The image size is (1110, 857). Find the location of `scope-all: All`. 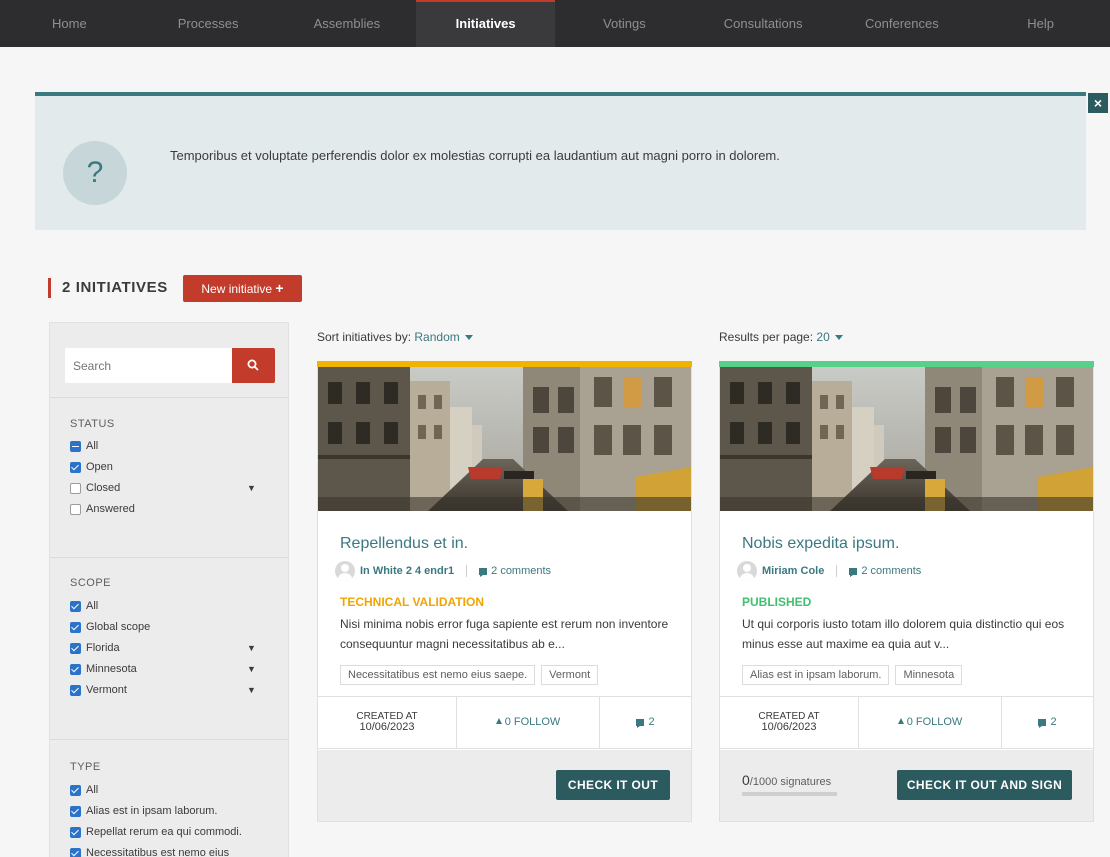

scope-all: All is located at coordinates (84, 606).